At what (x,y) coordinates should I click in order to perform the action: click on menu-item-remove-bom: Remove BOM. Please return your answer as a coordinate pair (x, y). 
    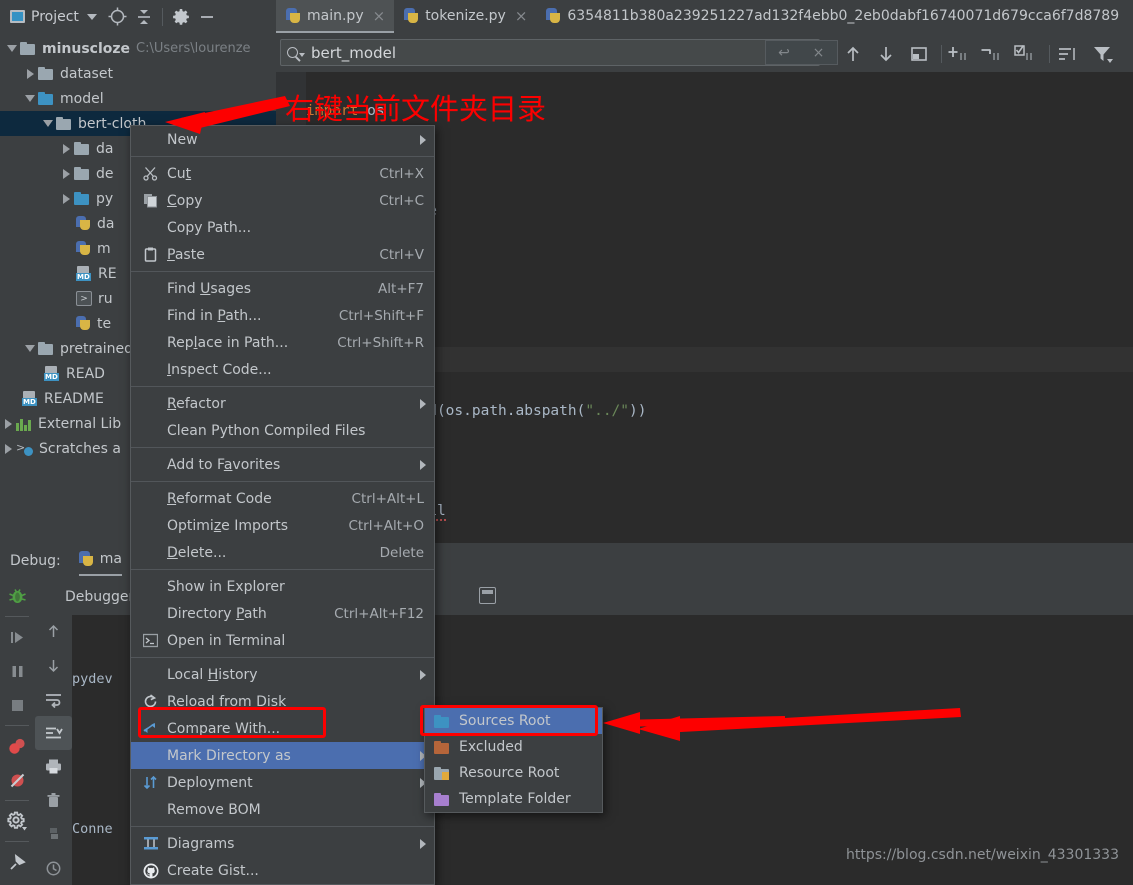
    Looking at the image, I should click on (282, 809).